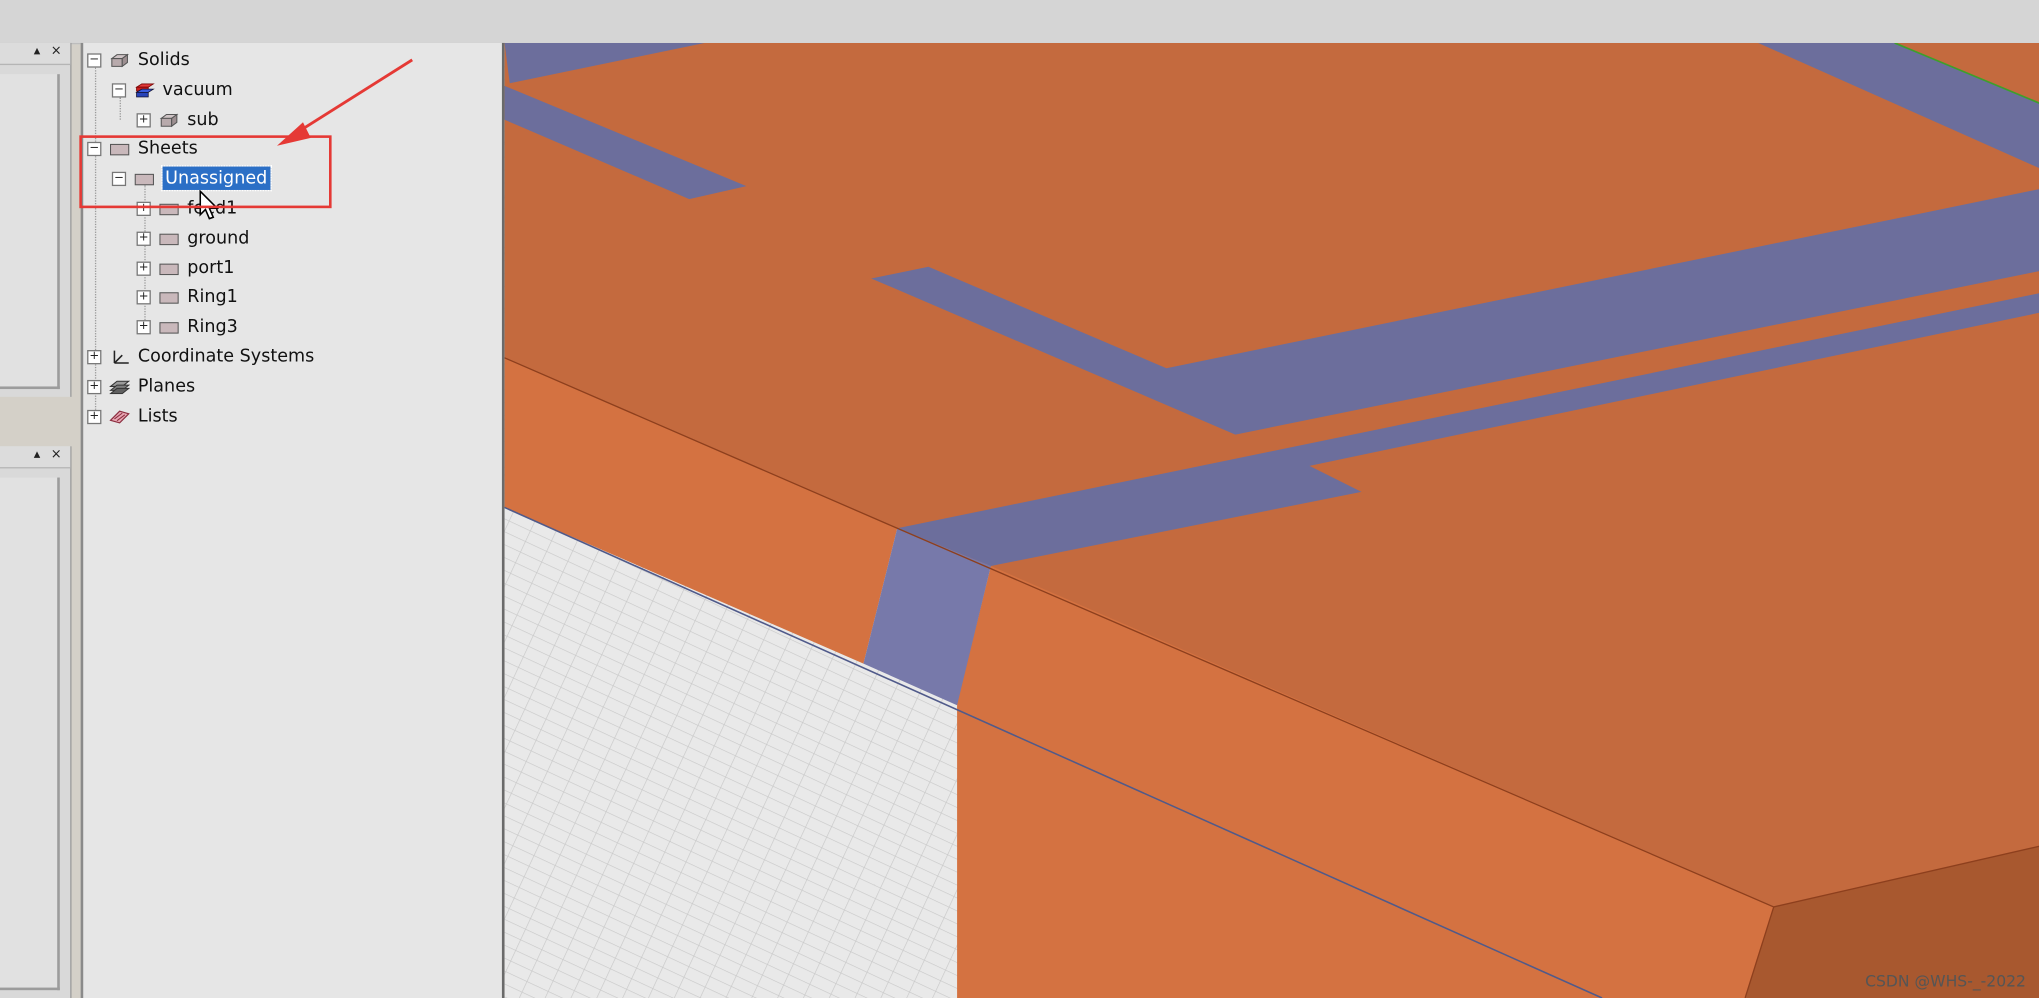 The width and height of the screenshot is (2039, 998). Describe the element at coordinates (120, 387) in the screenshot. I see `planes-icon` at that location.